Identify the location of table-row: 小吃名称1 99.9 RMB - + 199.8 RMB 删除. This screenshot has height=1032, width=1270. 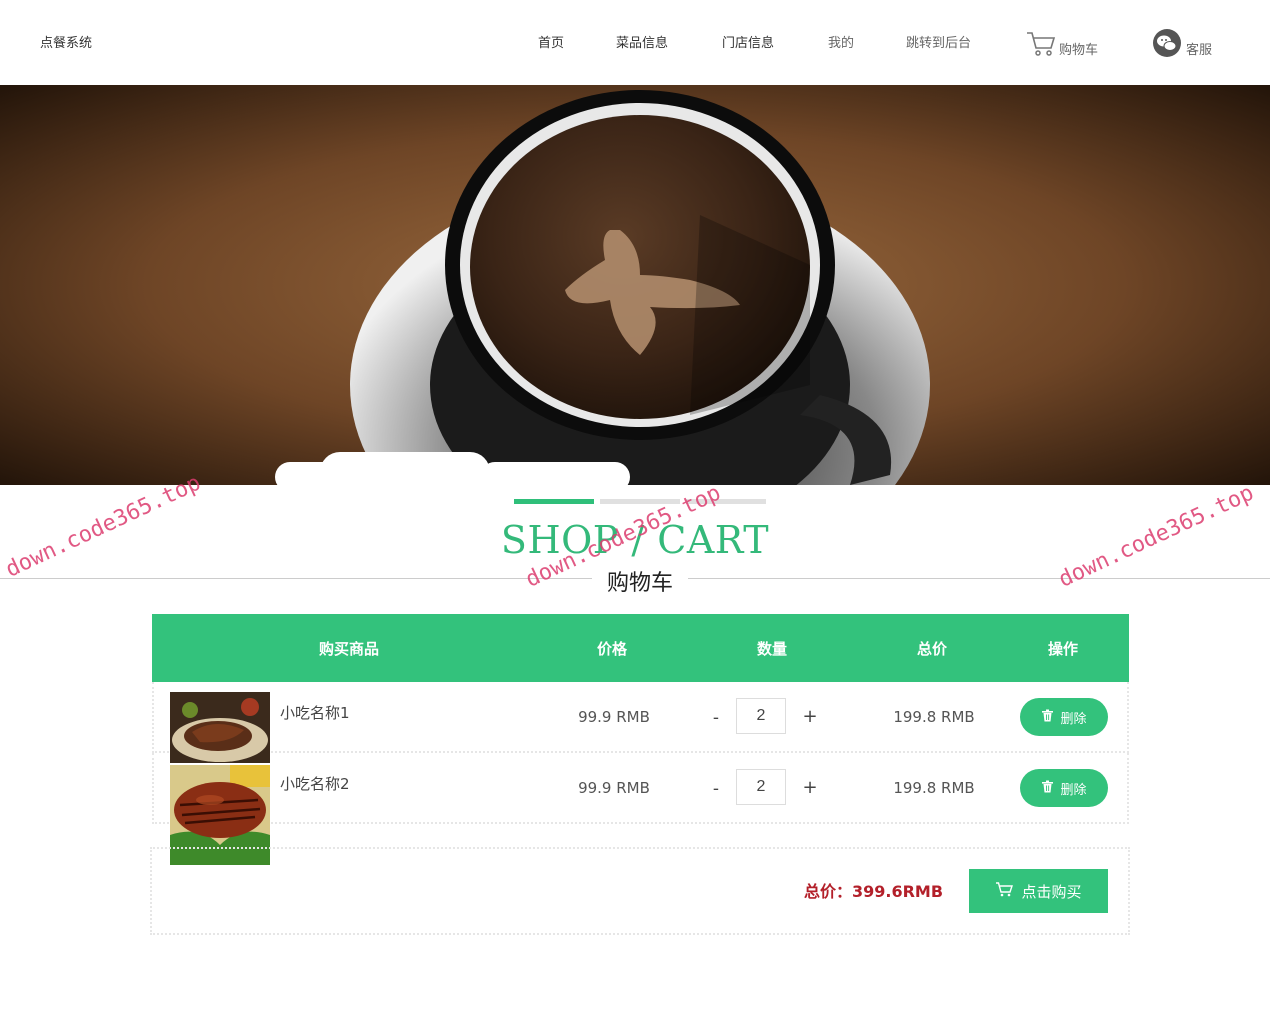
(640, 722).